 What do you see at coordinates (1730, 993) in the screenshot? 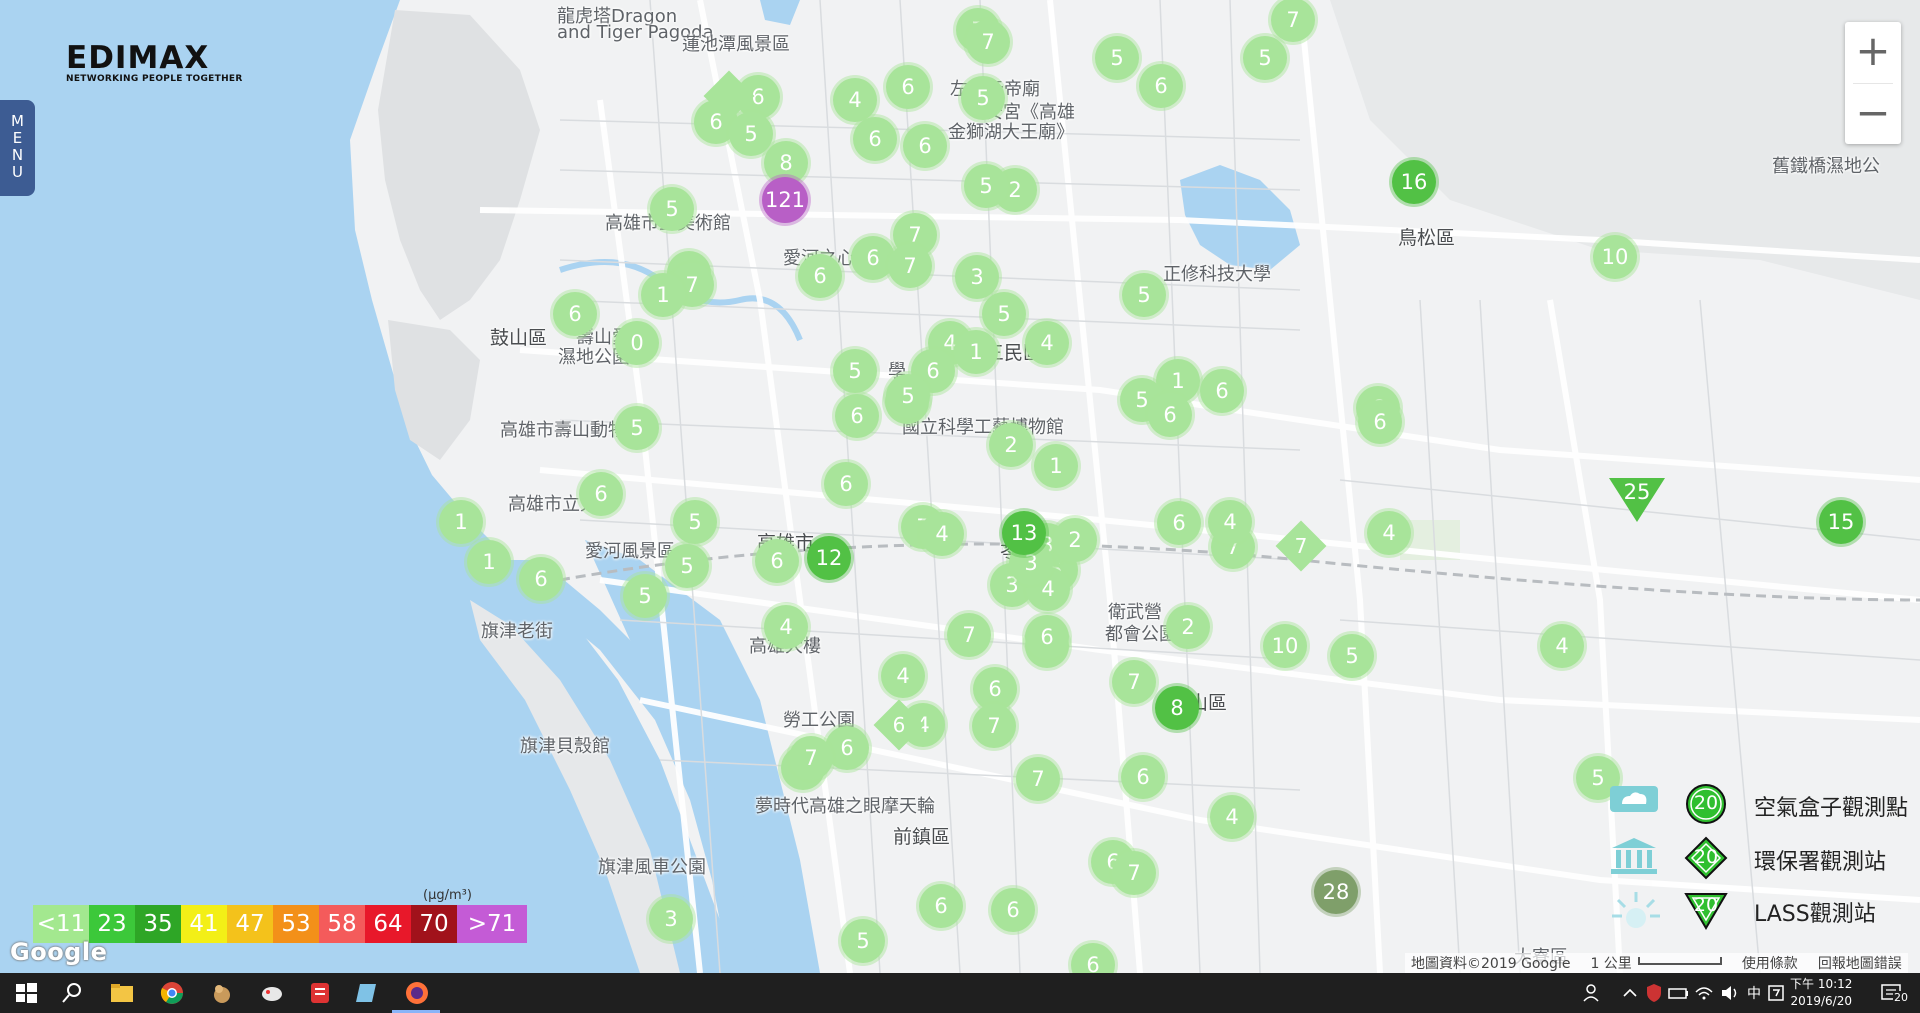
I see `volume-icon` at bounding box center [1730, 993].